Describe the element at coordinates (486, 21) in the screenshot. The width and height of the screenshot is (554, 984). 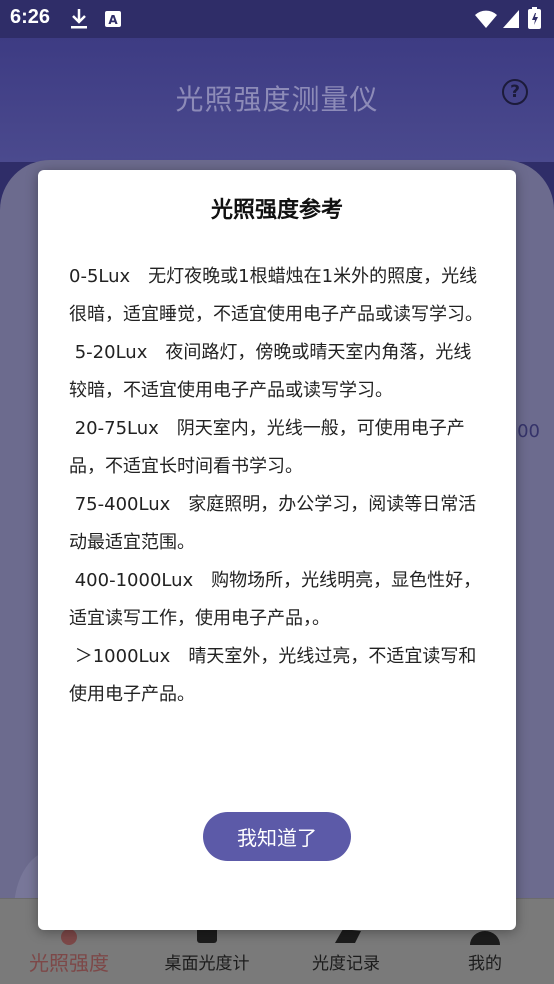
I see `wifi-icon` at that location.